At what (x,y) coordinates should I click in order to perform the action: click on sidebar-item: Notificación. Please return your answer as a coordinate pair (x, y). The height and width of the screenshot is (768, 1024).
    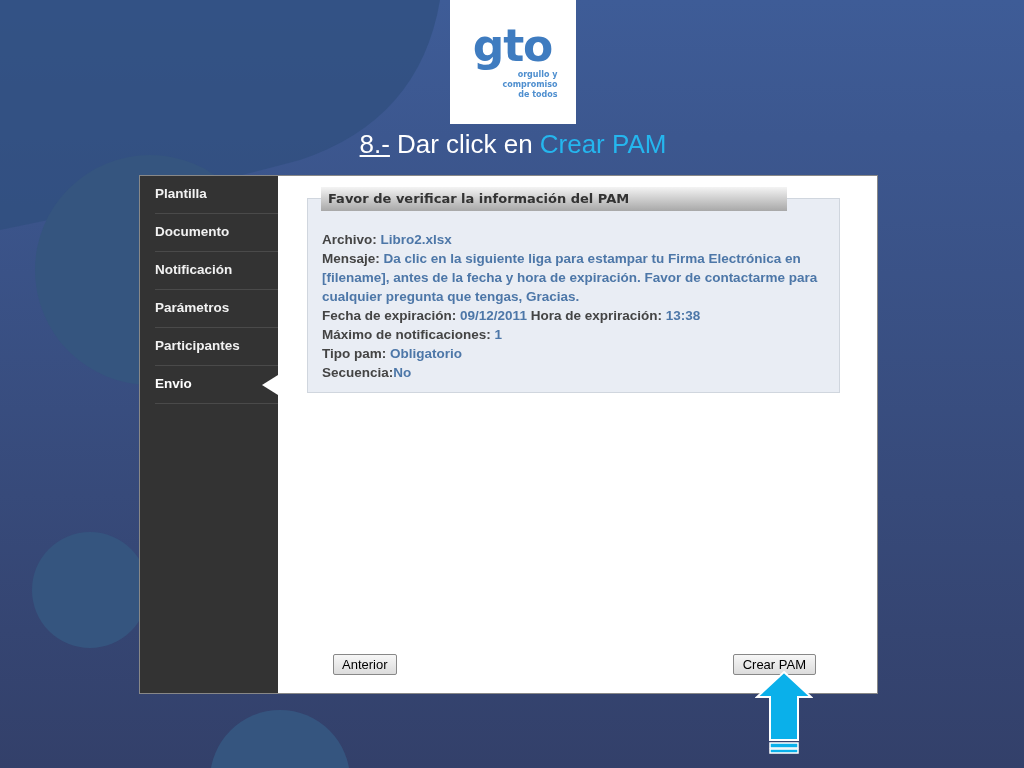
    Looking at the image, I should click on (216, 271).